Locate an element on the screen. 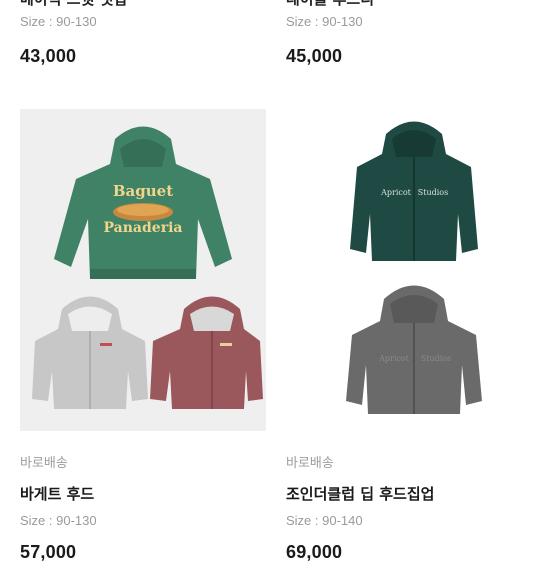 This screenshot has width=552, height=563. product-price: 57,000 is located at coordinates (48, 552).